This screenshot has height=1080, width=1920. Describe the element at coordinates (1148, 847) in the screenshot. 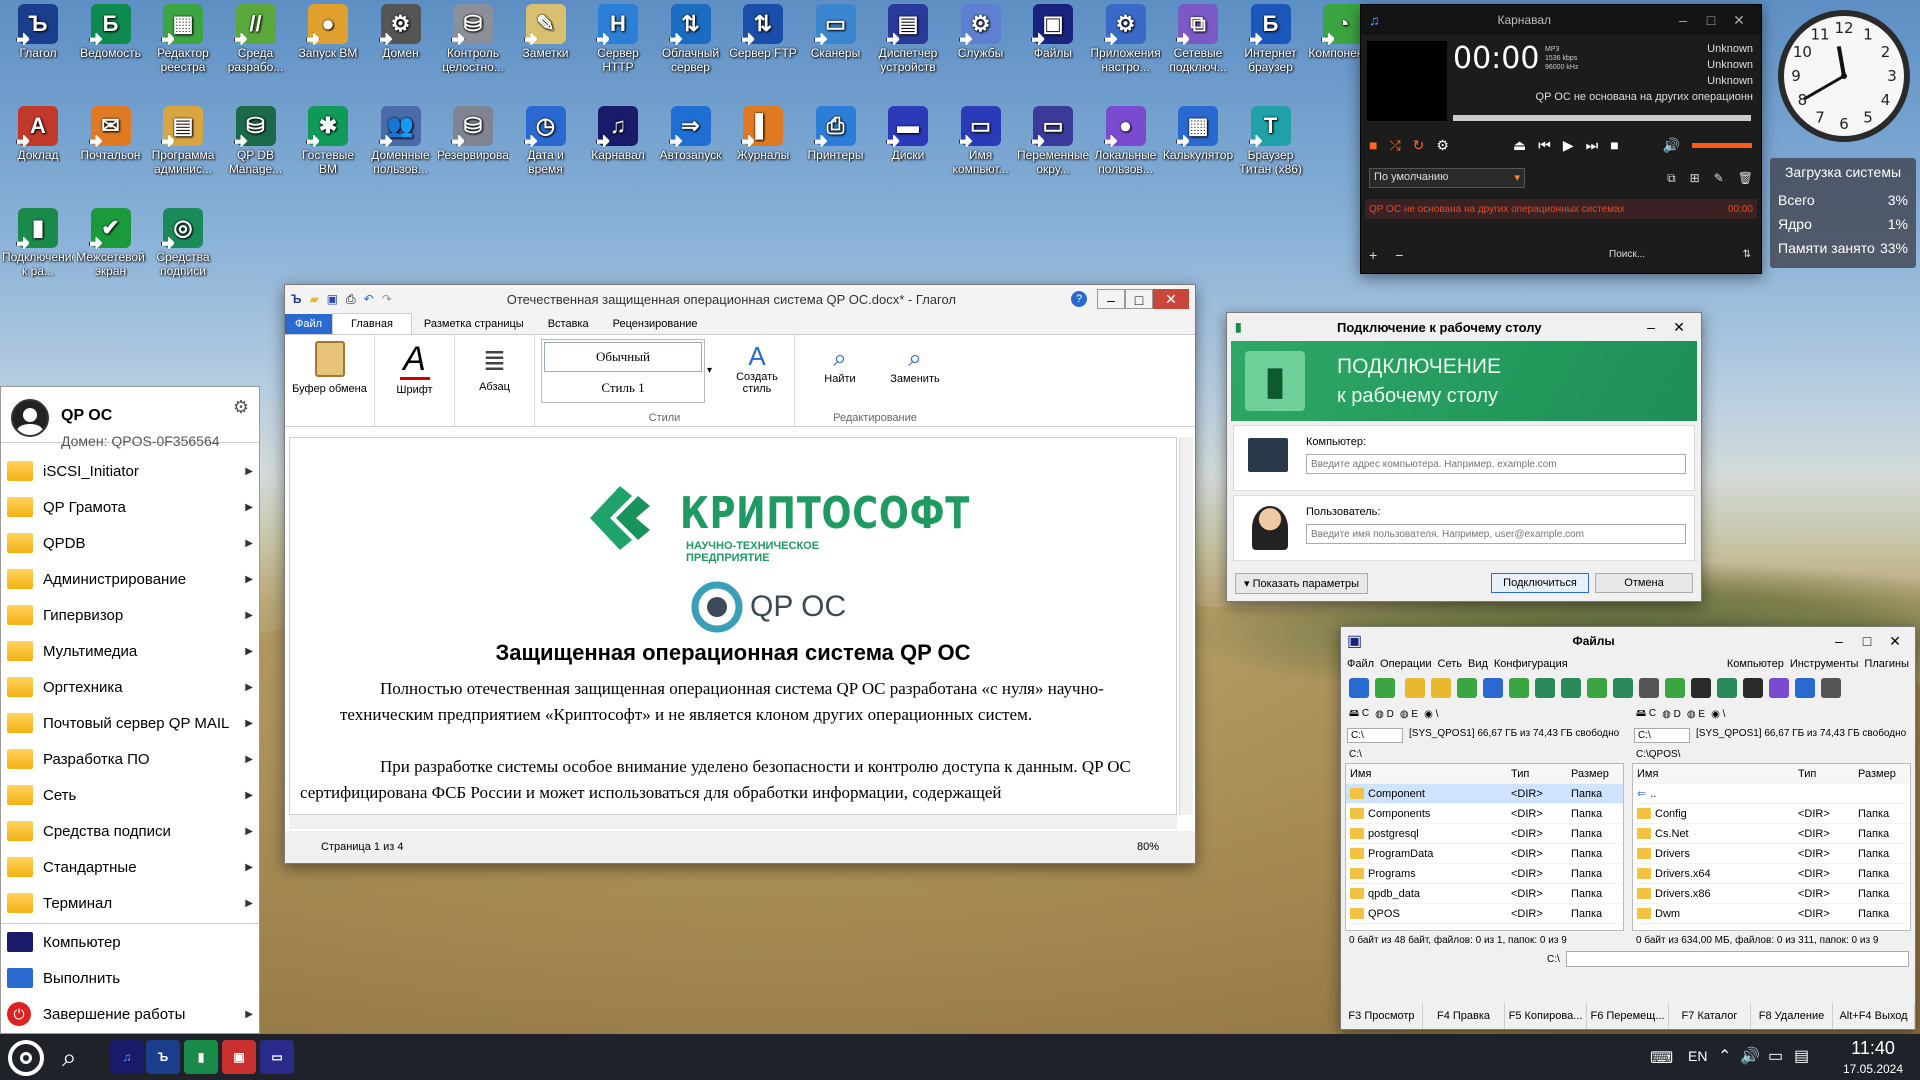

I see `zoom-level: 80%` at that location.